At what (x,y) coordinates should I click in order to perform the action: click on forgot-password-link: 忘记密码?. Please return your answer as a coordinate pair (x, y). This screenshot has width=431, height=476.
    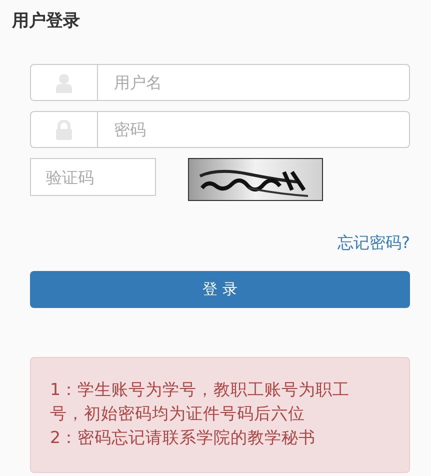
    Looking at the image, I should click on (374, 243).